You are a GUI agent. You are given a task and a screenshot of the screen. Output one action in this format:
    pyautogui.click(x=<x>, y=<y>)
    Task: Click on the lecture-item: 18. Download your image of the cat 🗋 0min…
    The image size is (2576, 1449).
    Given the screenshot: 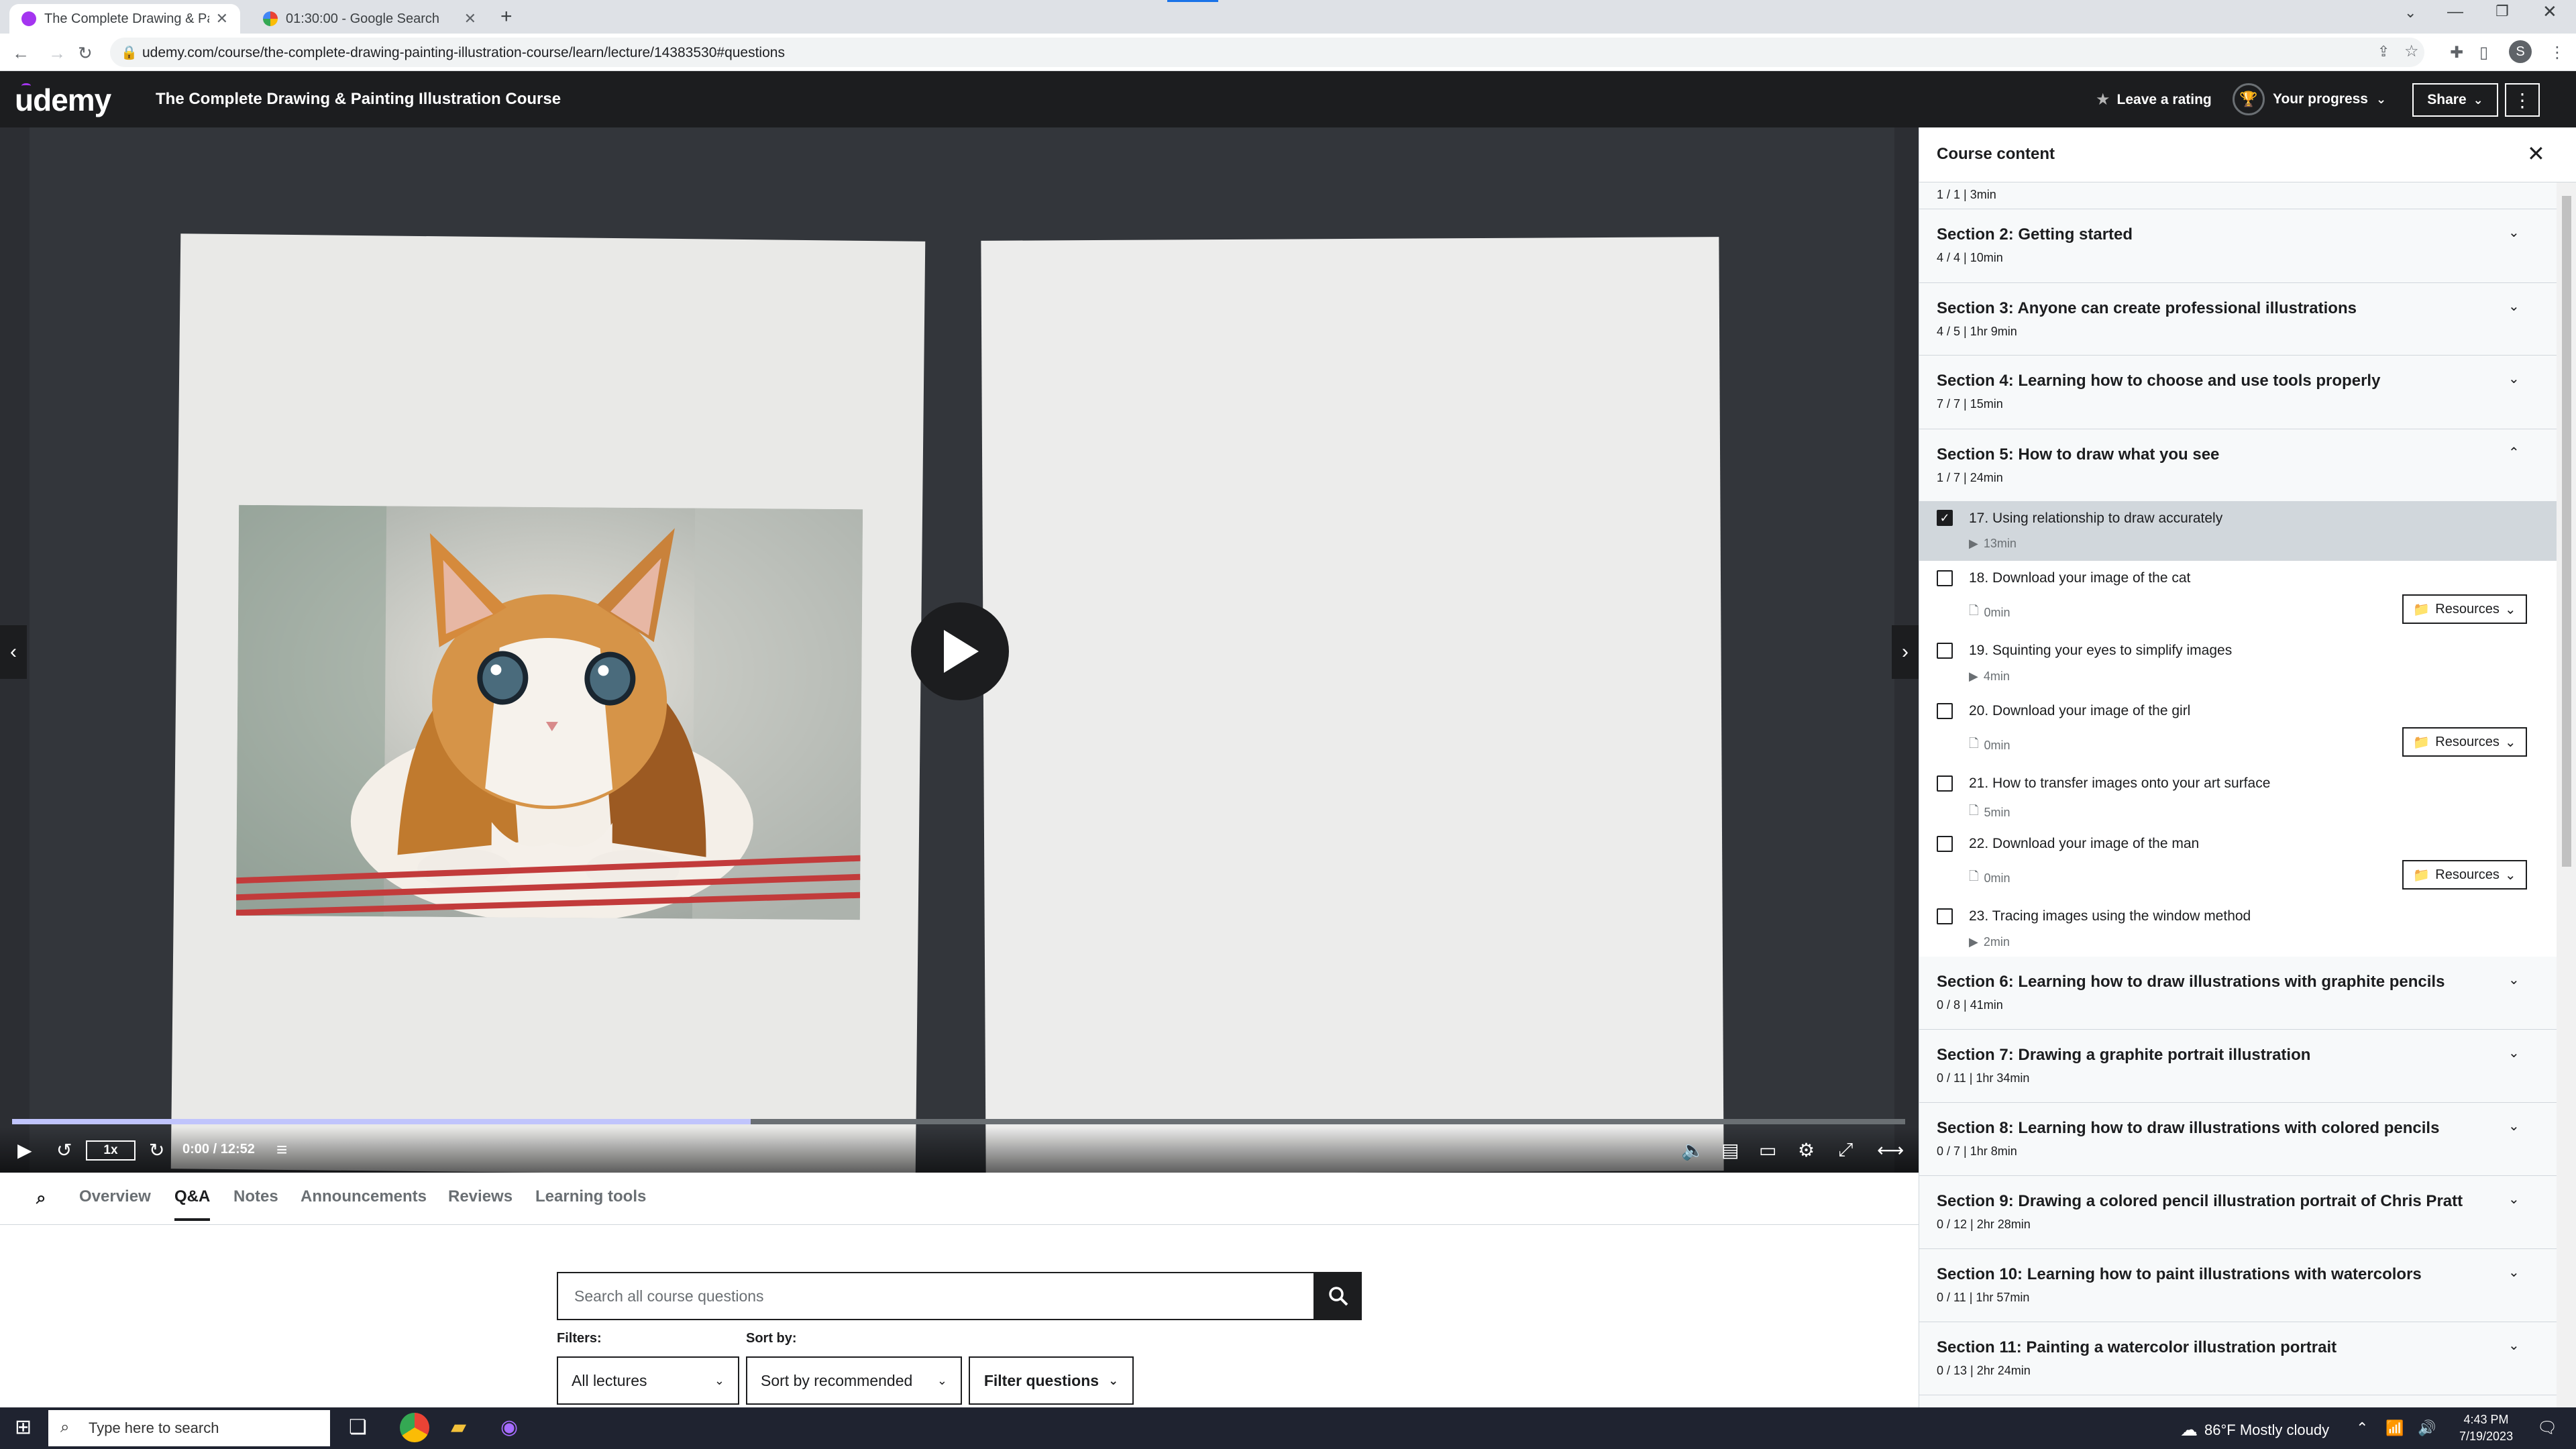 What is the action you would take?
    pyautogui.click(x=2238, y=597)
    